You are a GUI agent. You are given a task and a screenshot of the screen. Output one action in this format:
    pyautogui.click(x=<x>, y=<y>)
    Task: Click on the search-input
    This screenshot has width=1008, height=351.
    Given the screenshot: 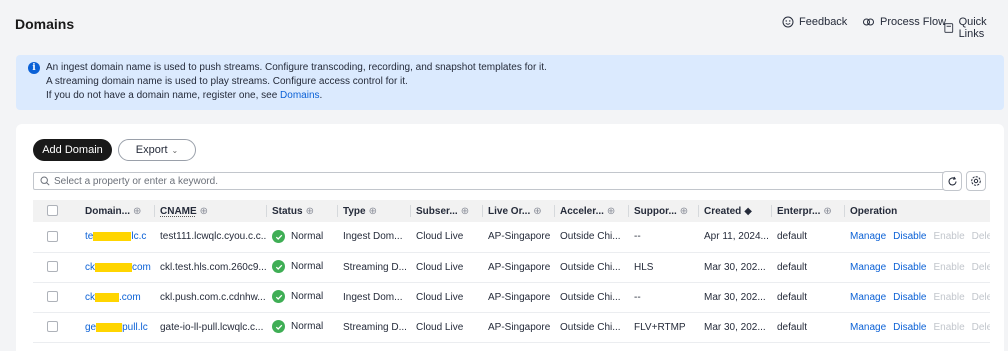 What is the action you would take?
    pyautogui.click(x=494, y=181)
    